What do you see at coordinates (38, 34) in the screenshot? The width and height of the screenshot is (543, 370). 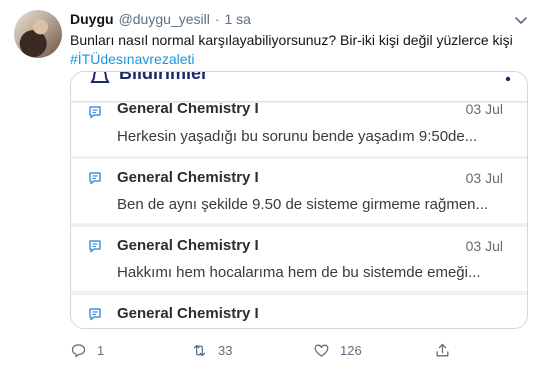 I see `avatar` at bounding box center [38, 34].